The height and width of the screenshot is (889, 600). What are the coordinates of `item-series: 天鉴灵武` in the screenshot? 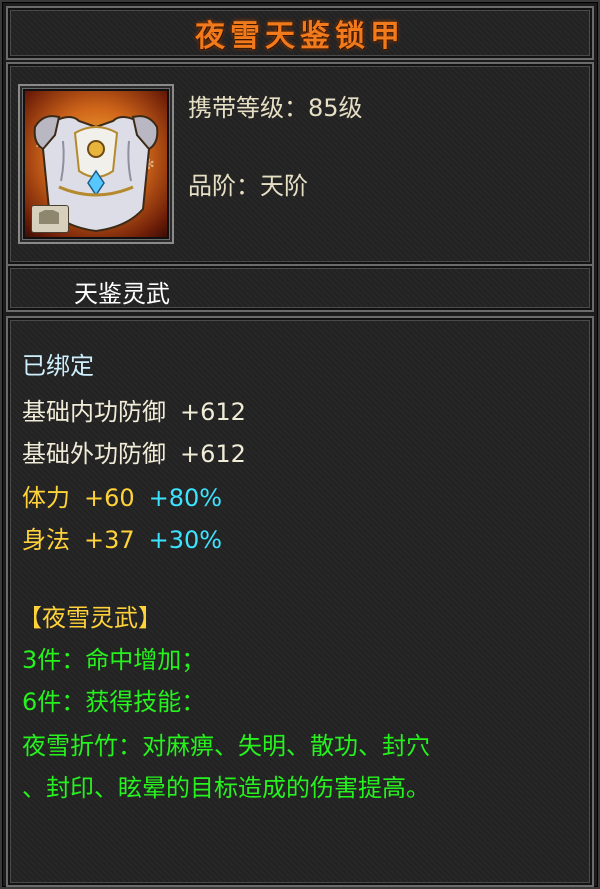 It's located at (122, 294).